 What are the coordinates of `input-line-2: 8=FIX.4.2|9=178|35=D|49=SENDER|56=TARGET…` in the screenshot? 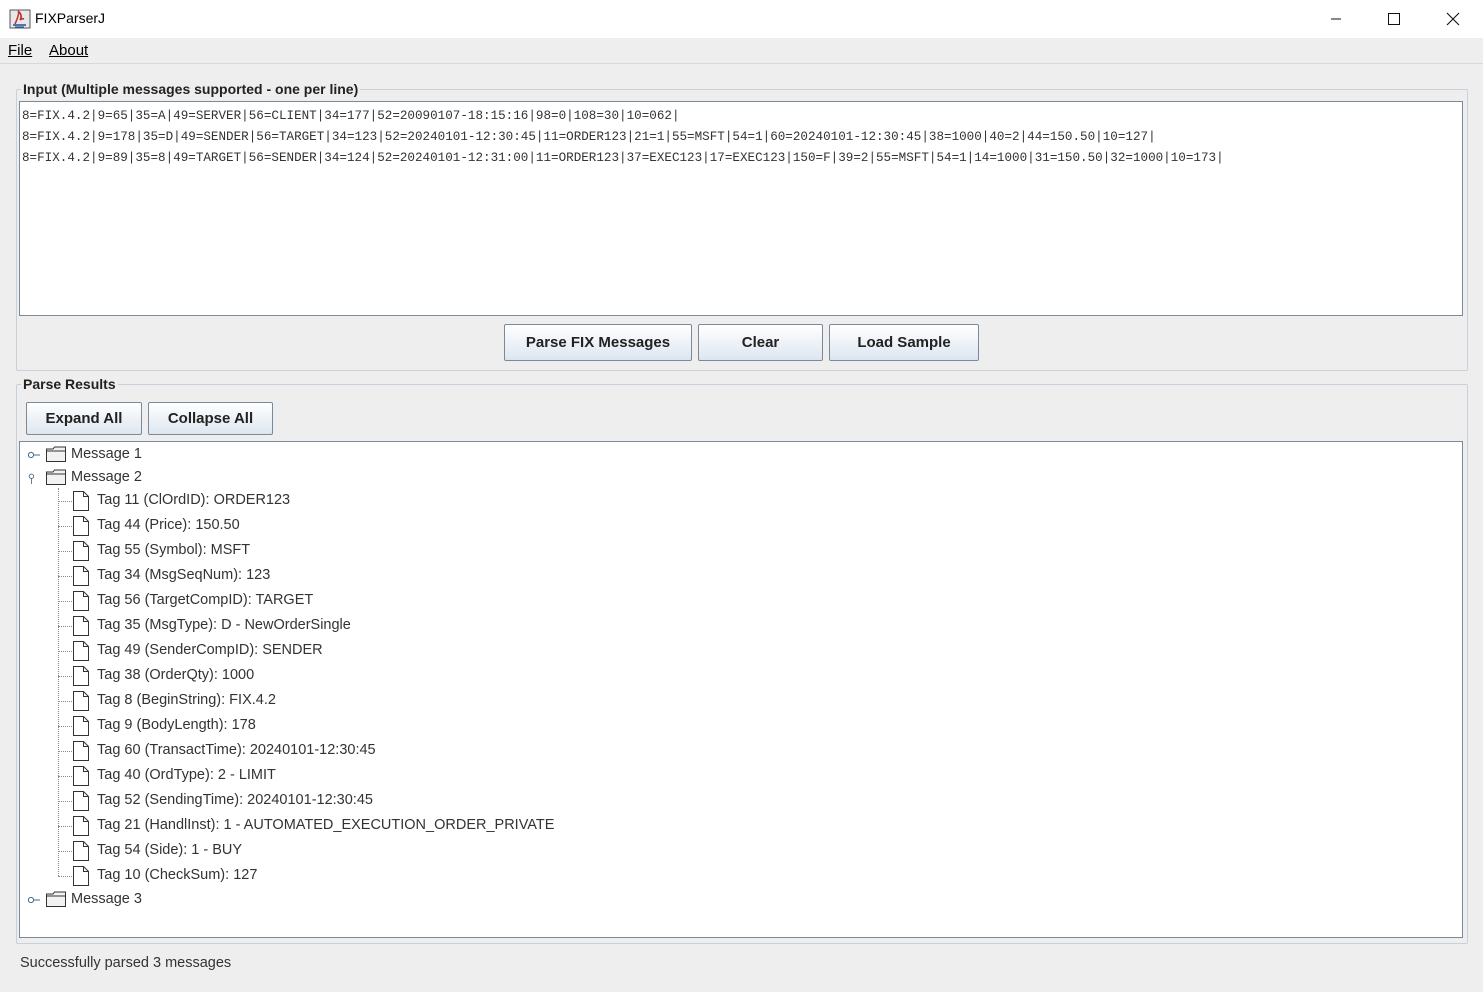 It's located at (589, 137).